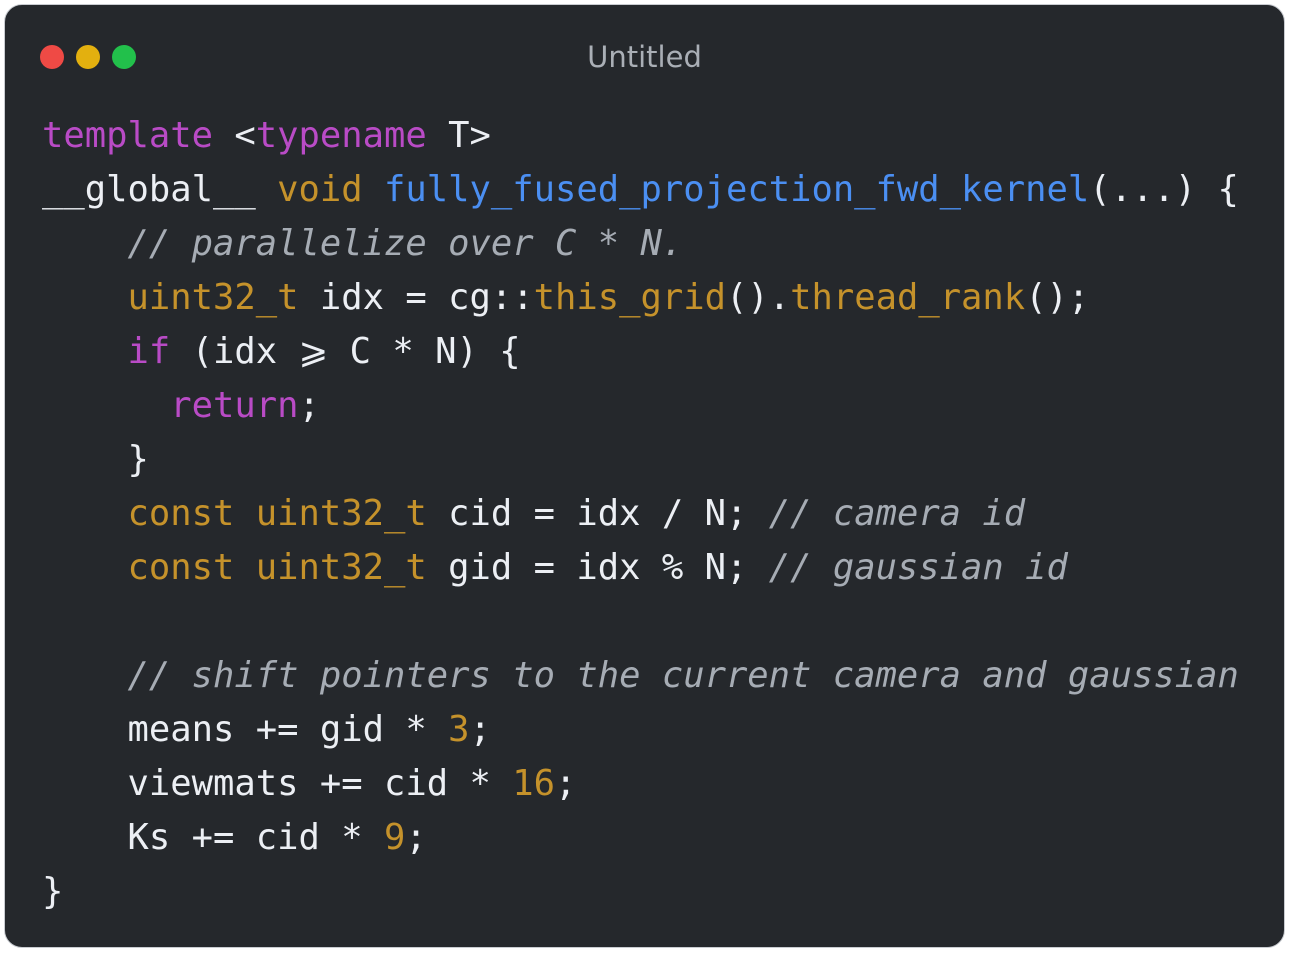  What do you see at coordinates (908, 297) in the screenshot?
I see `code-token-type: thread_rank` at bounding box center [908, 297].